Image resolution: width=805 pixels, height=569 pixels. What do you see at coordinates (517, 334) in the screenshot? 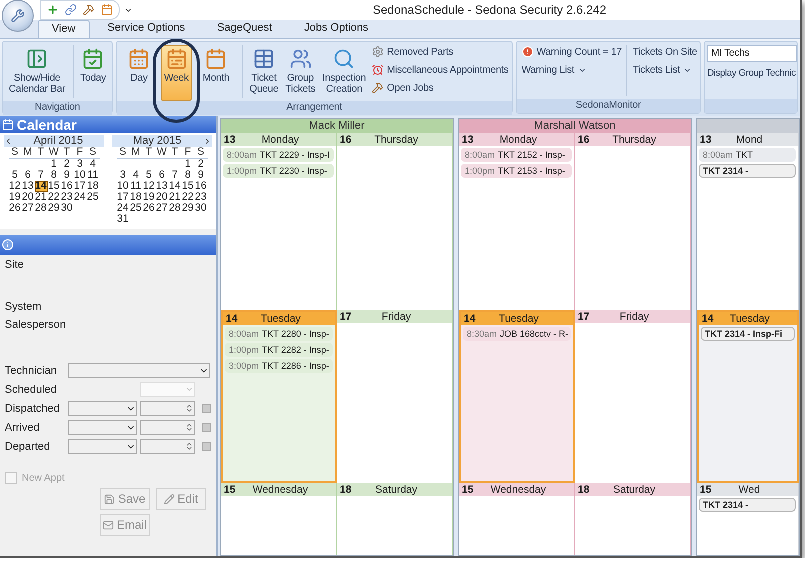
I see `appointment: 8:30am JOB 168cctv - R-` at bounding box center [517, 334].